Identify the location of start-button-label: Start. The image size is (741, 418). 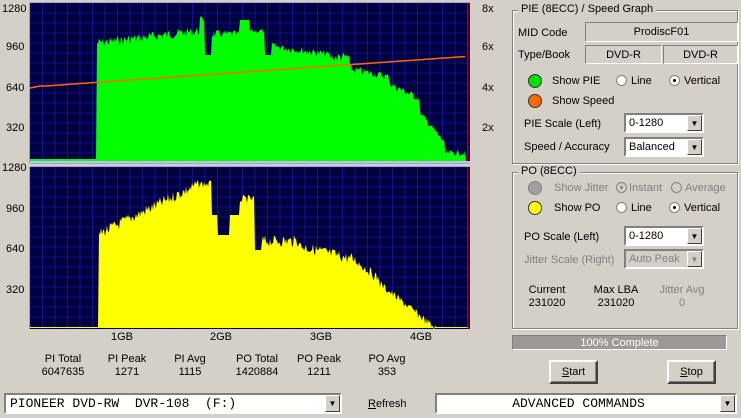
(573, 372).